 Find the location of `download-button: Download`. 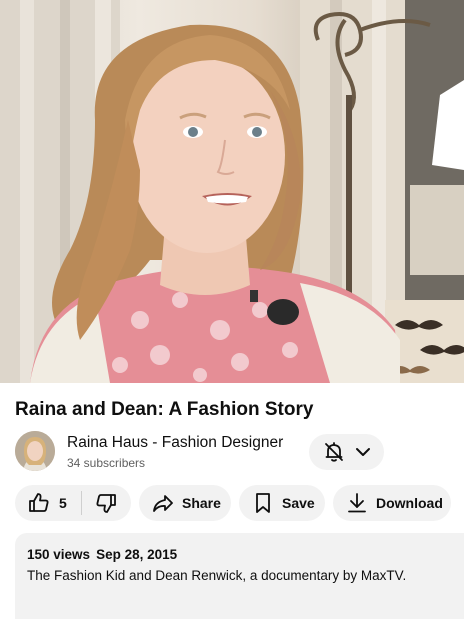

download-button: Download is located at coordinates (392, 503).